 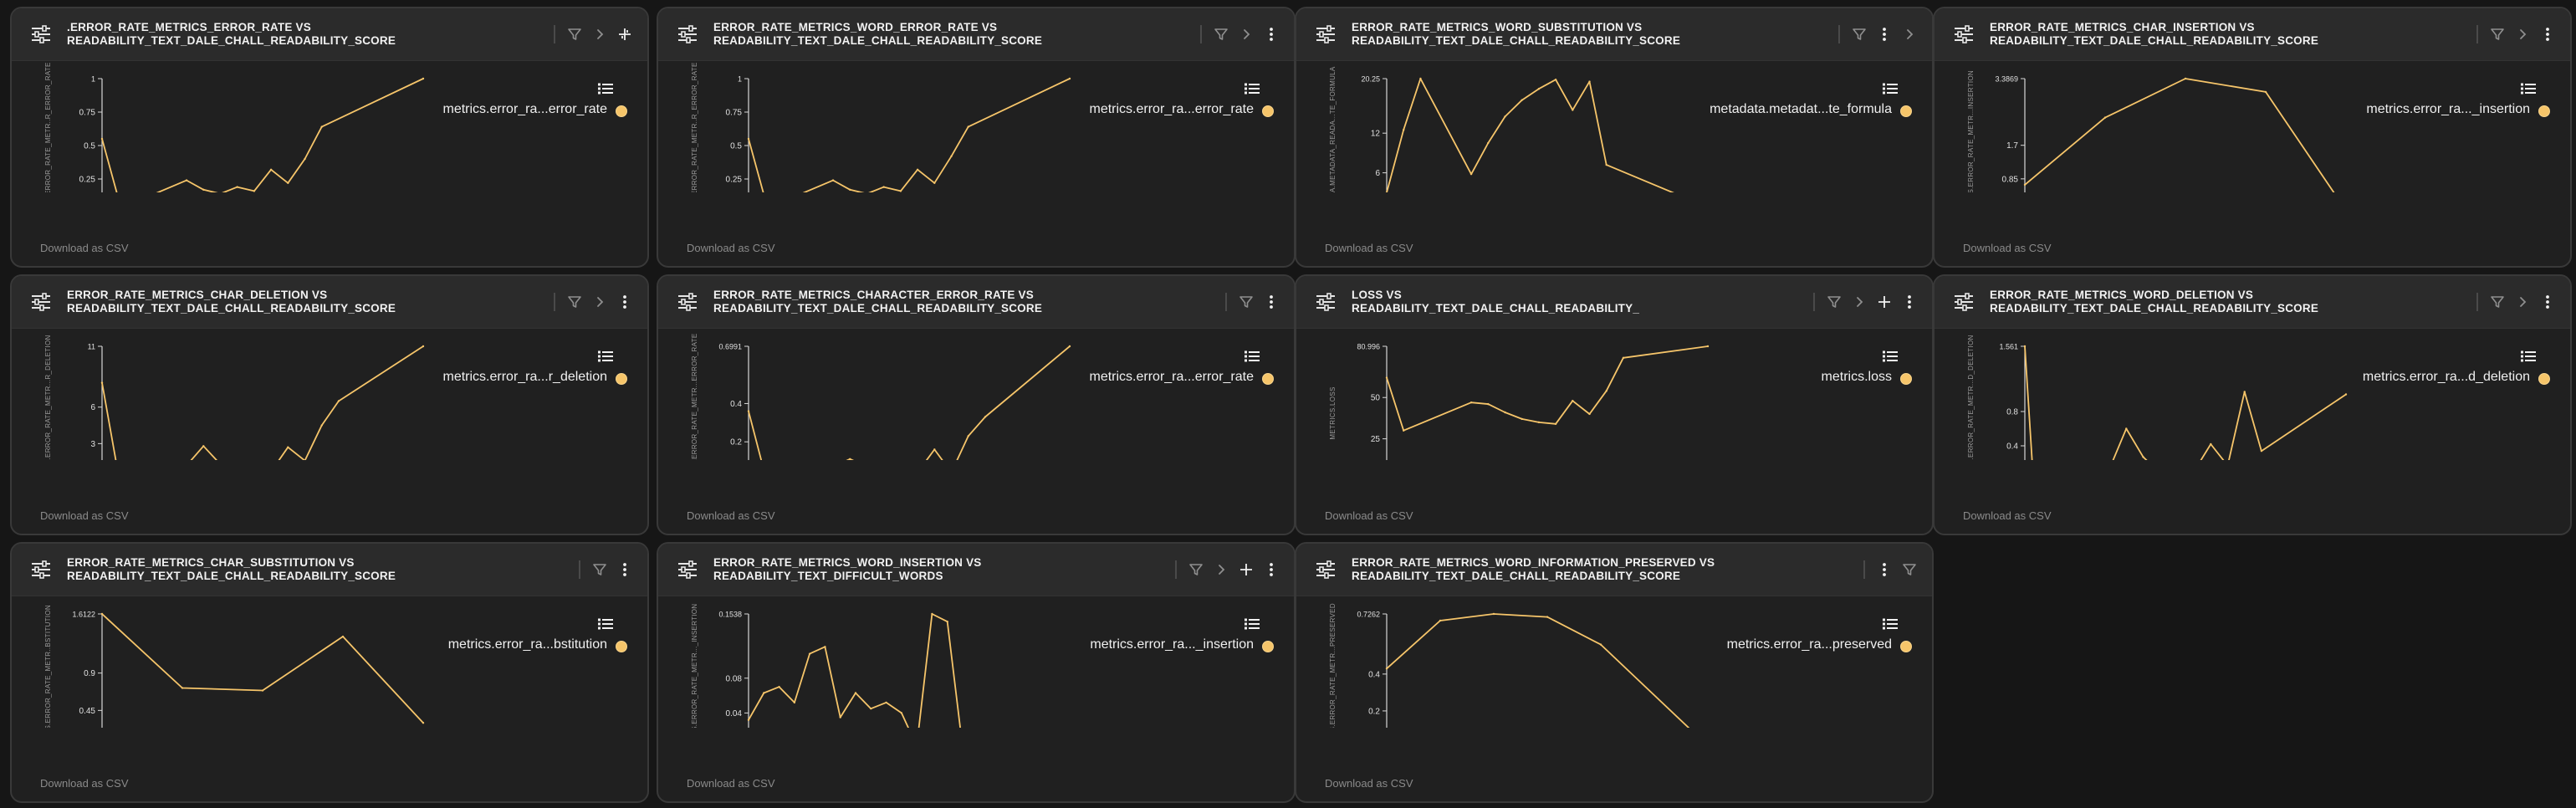 I want to click on y-tick-label: 50, so click(x=1376, y=398).